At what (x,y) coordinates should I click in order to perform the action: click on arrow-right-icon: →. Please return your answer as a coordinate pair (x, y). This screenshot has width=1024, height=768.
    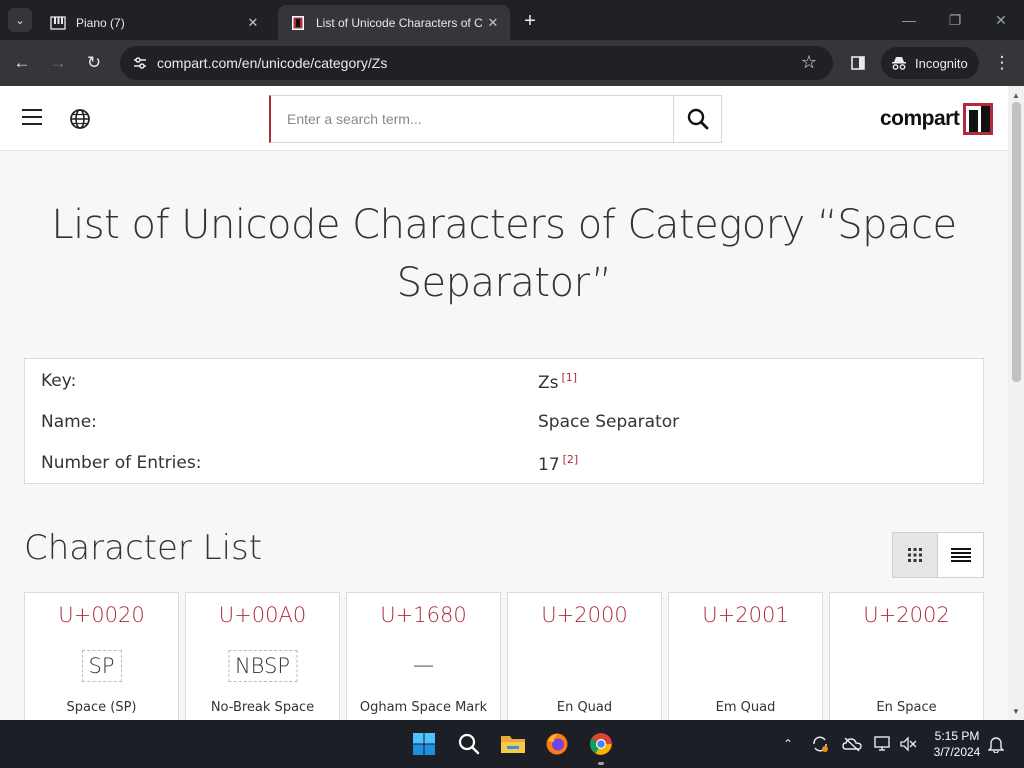
    Looking at the image, I should click on (58, 62).